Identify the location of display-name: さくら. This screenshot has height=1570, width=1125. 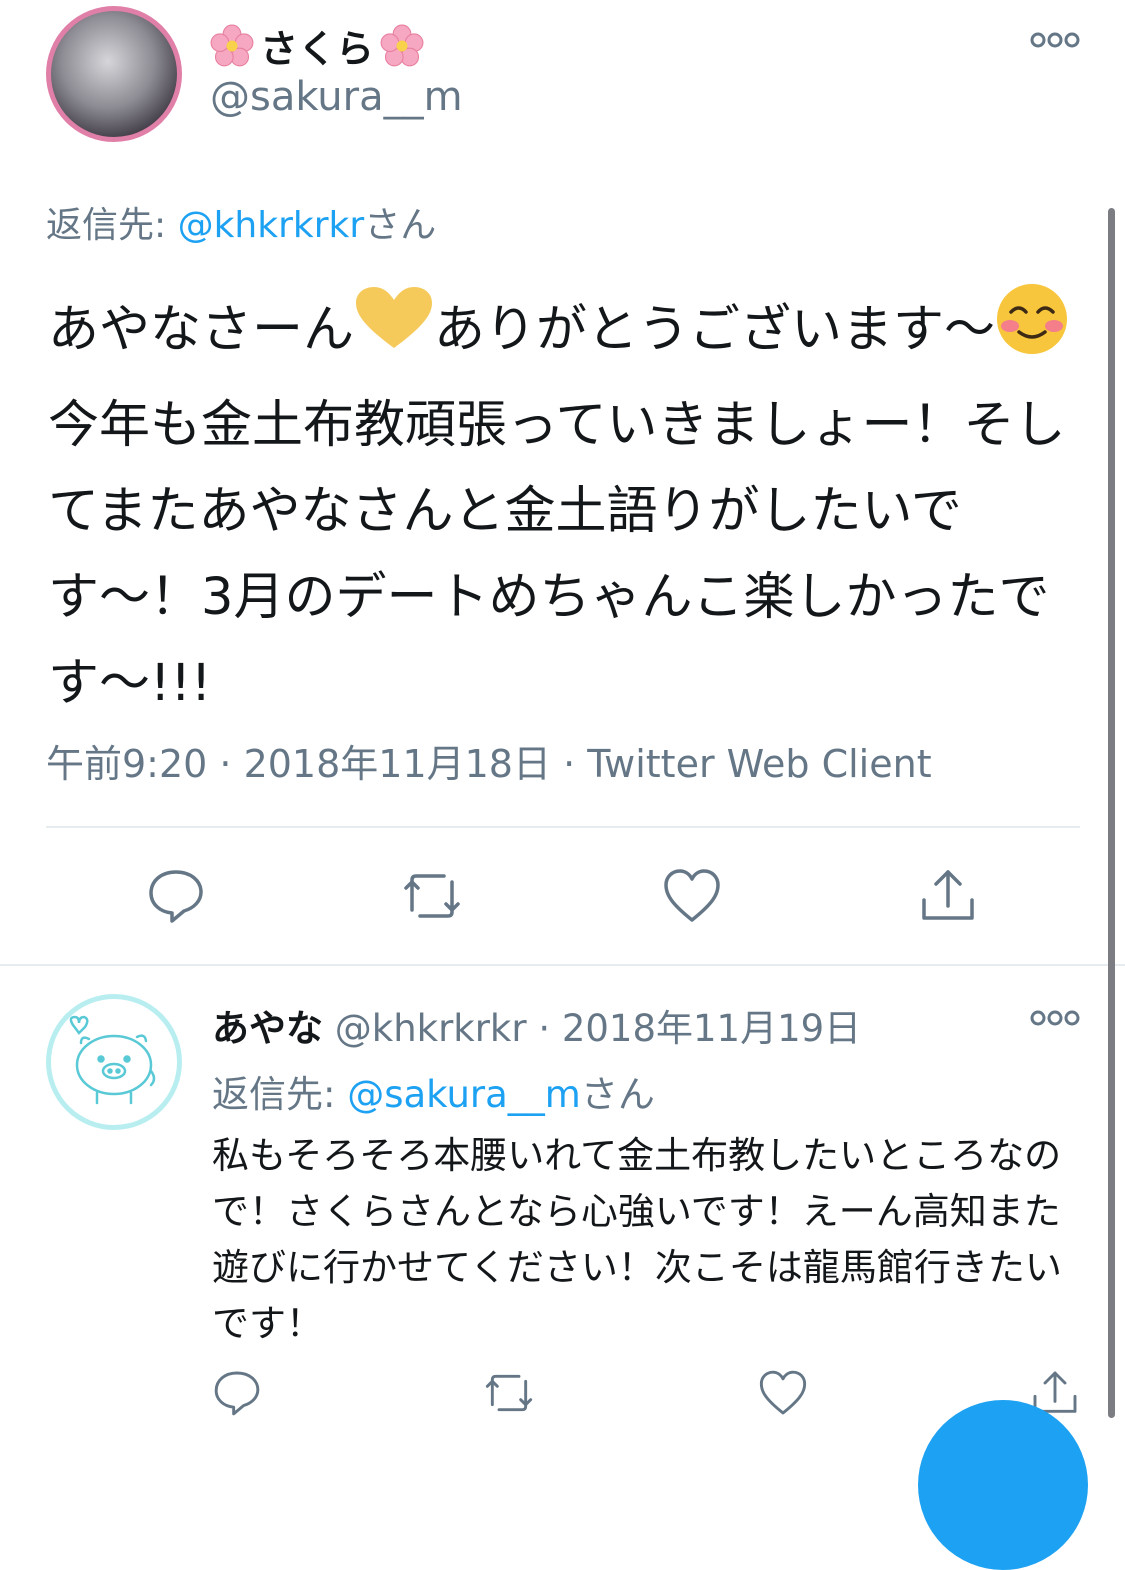
(317, 45).